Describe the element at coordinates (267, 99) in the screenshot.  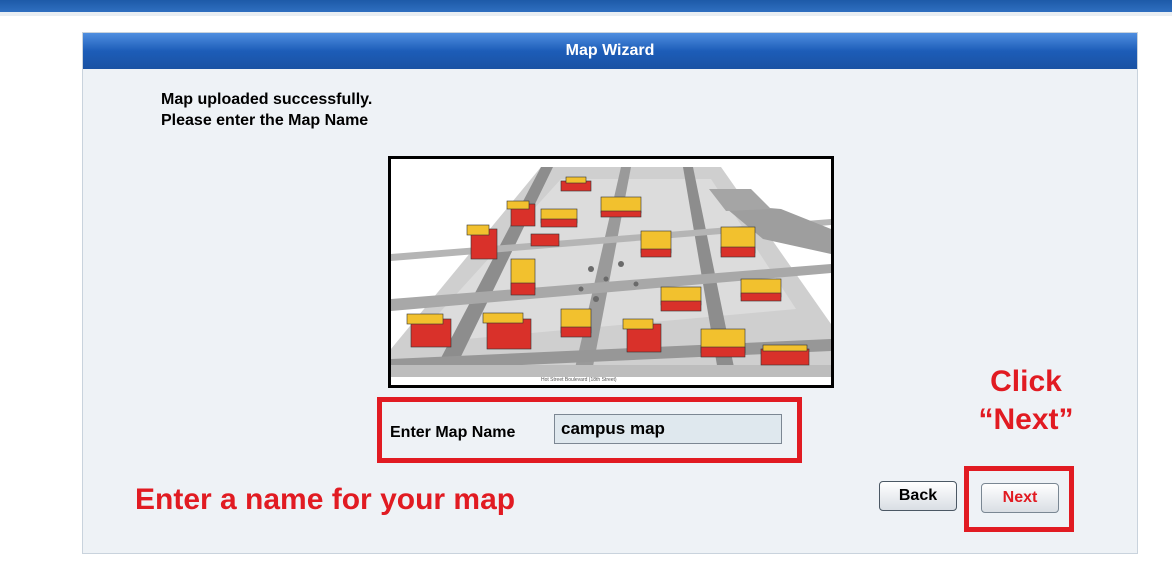
I see `upload-success-text: Map uploaded successfully.` at that location.